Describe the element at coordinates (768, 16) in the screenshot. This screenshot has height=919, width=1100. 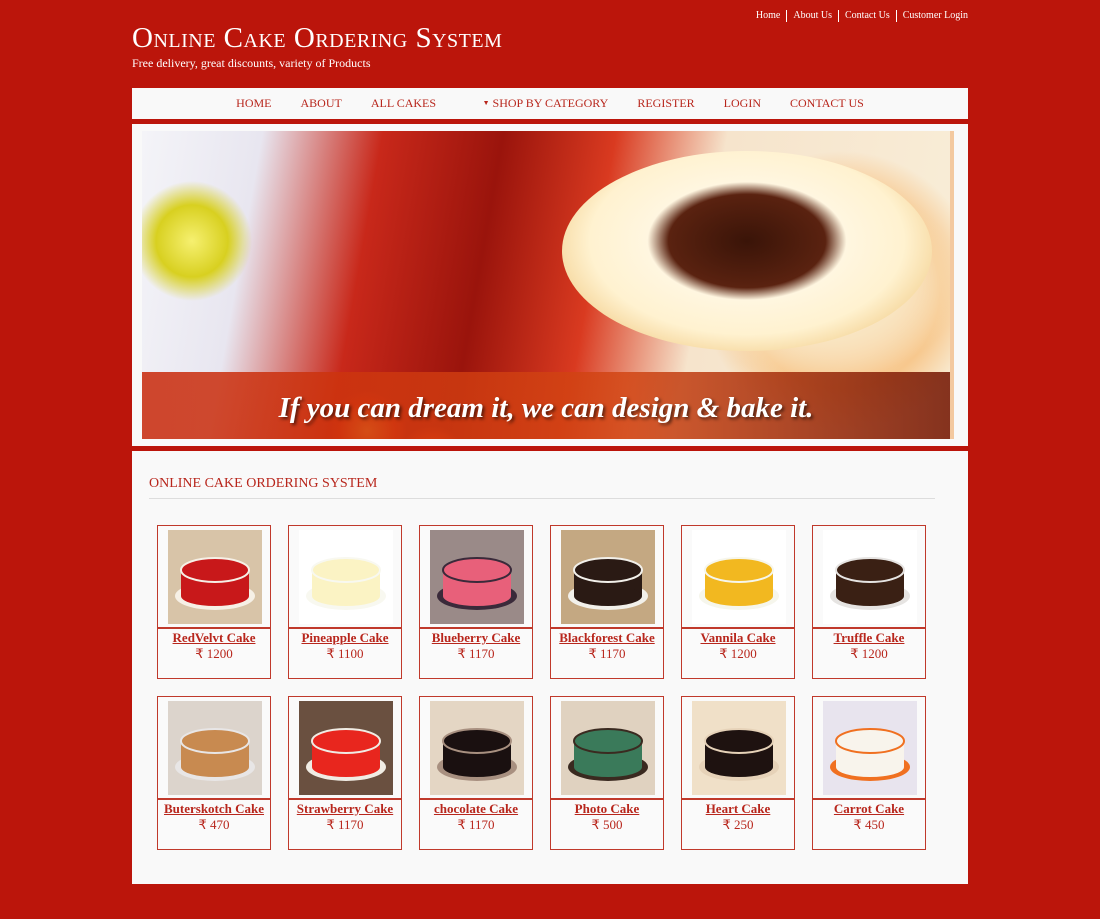
I see `top-link-home: Home` at that location.